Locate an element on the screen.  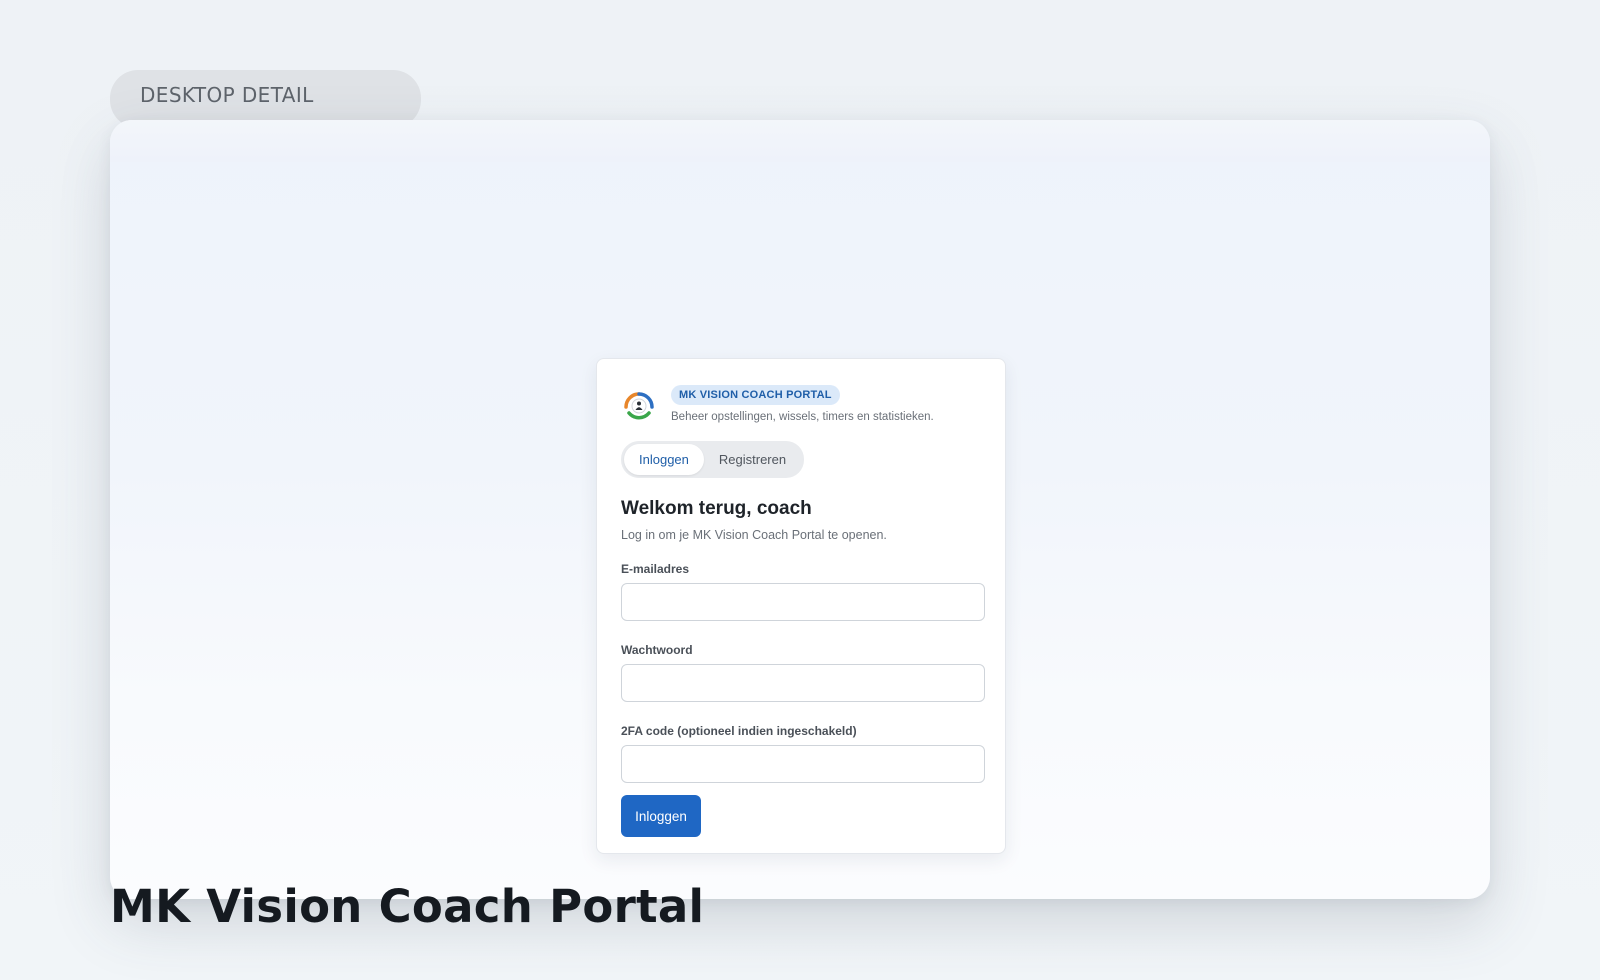
auth-tabs: Inloggen Registreren is located at coordinates (713, 459).